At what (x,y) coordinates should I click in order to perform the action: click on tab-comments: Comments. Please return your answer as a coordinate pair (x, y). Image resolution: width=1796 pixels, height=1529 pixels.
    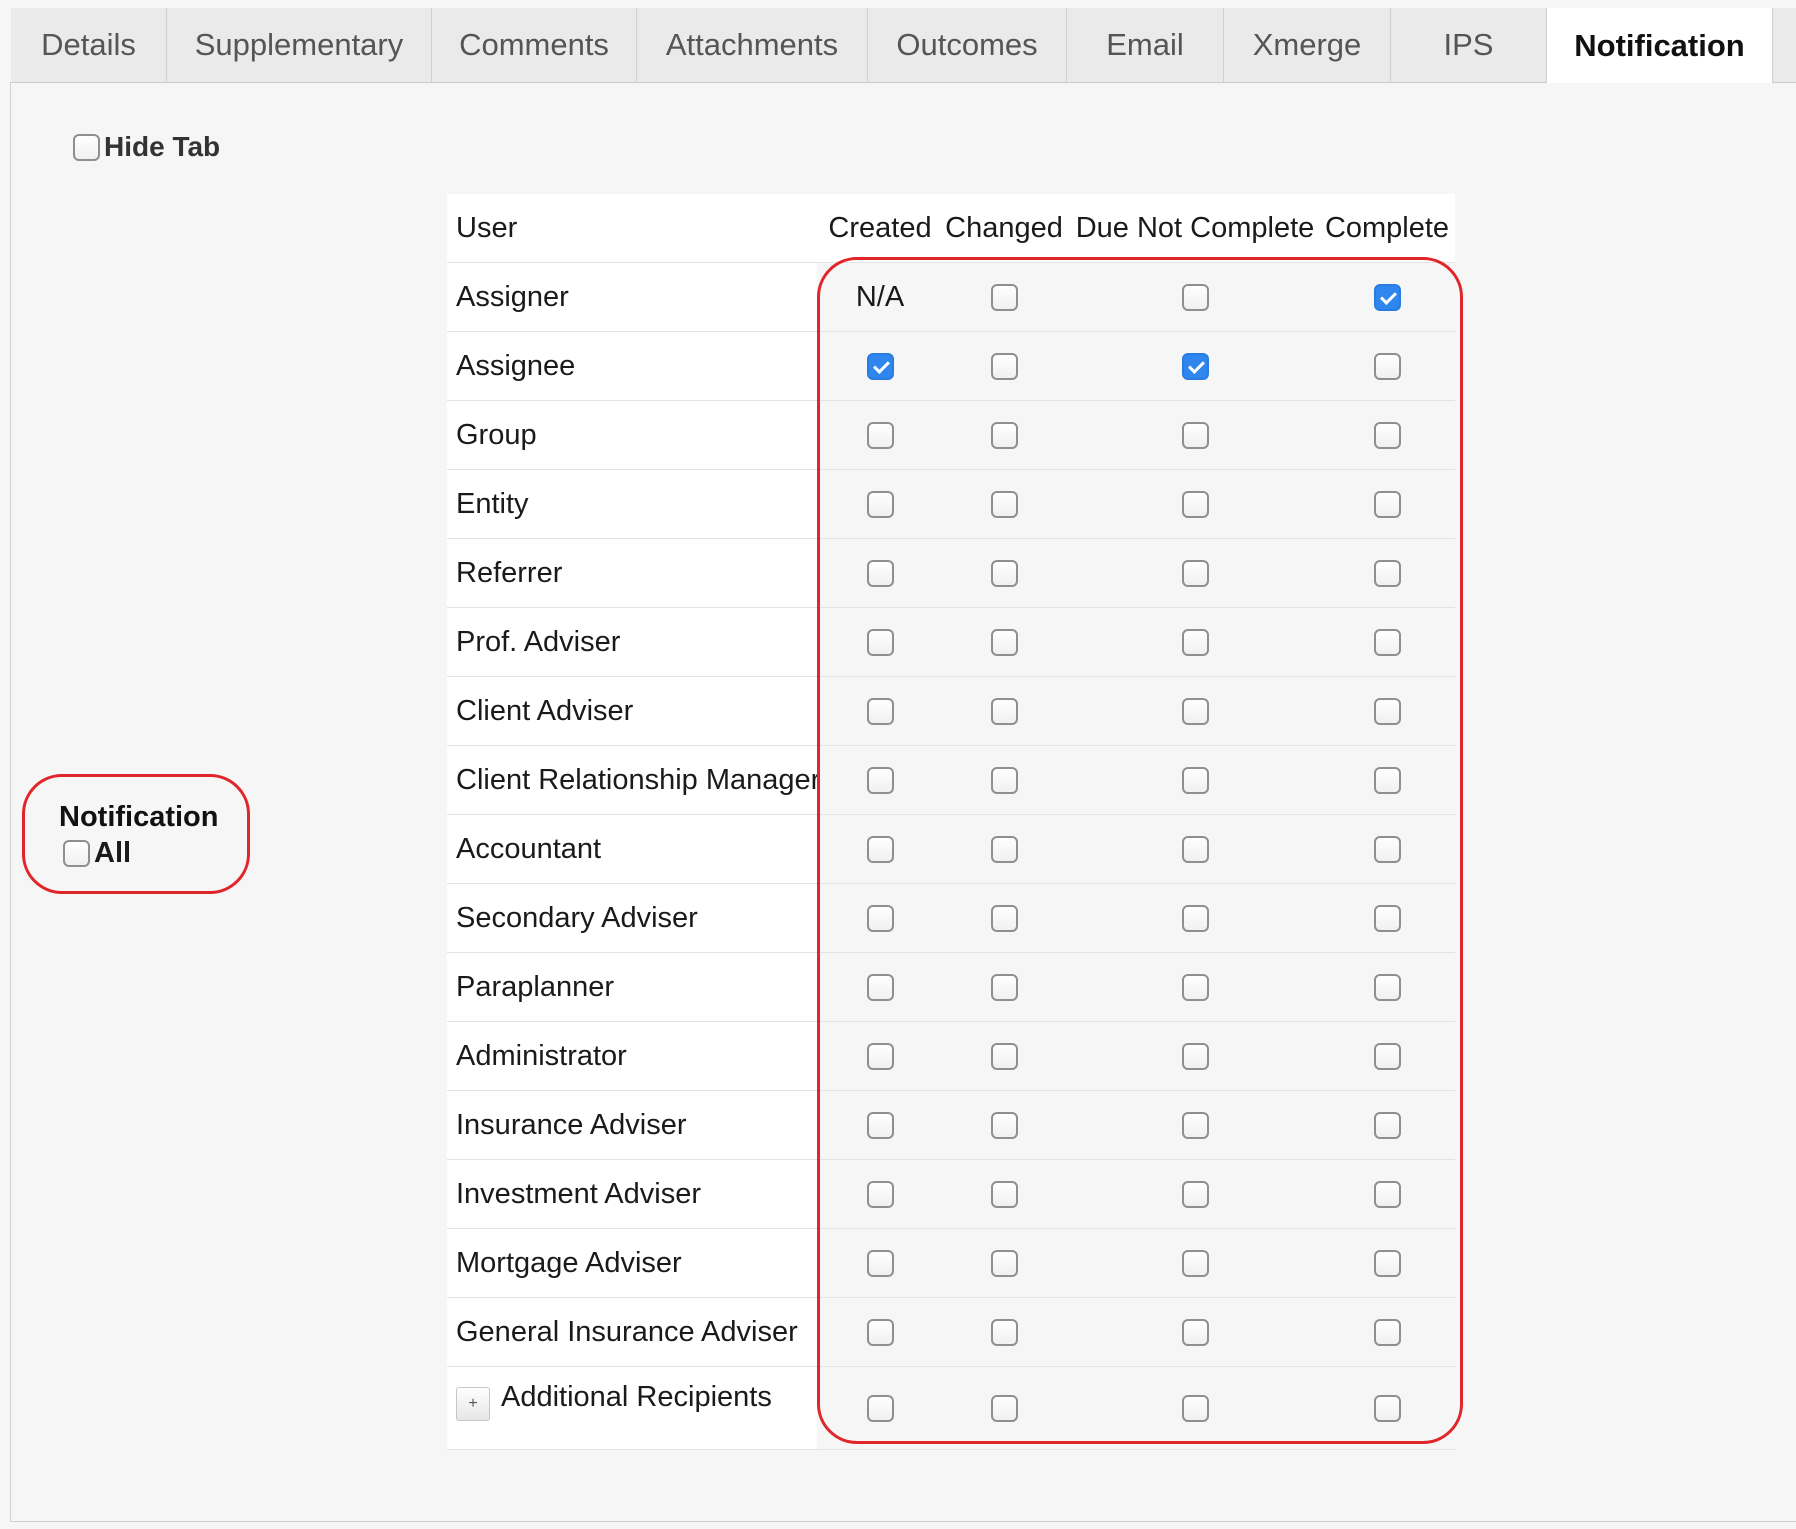
    Looking at the image, I should click on (534, 45).